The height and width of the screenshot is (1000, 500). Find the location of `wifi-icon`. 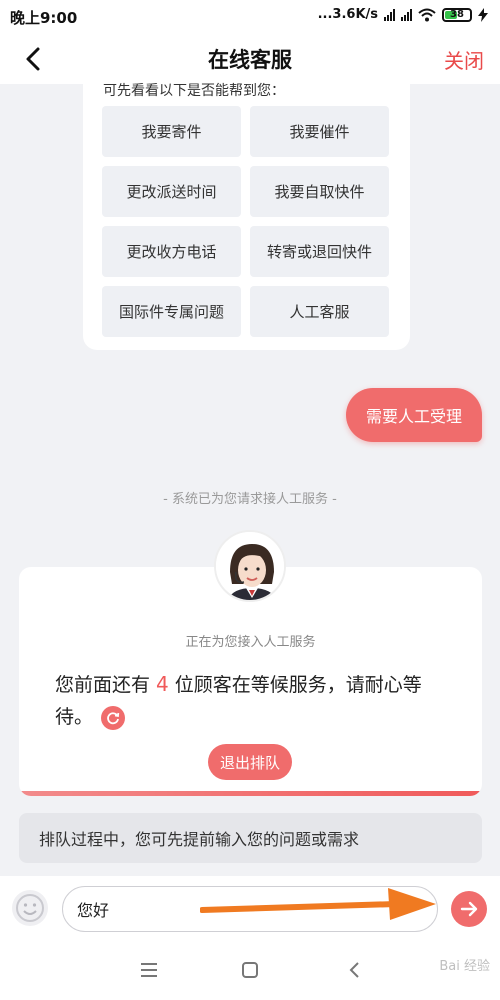

wifi-icon is located at coordinates (427, 14).